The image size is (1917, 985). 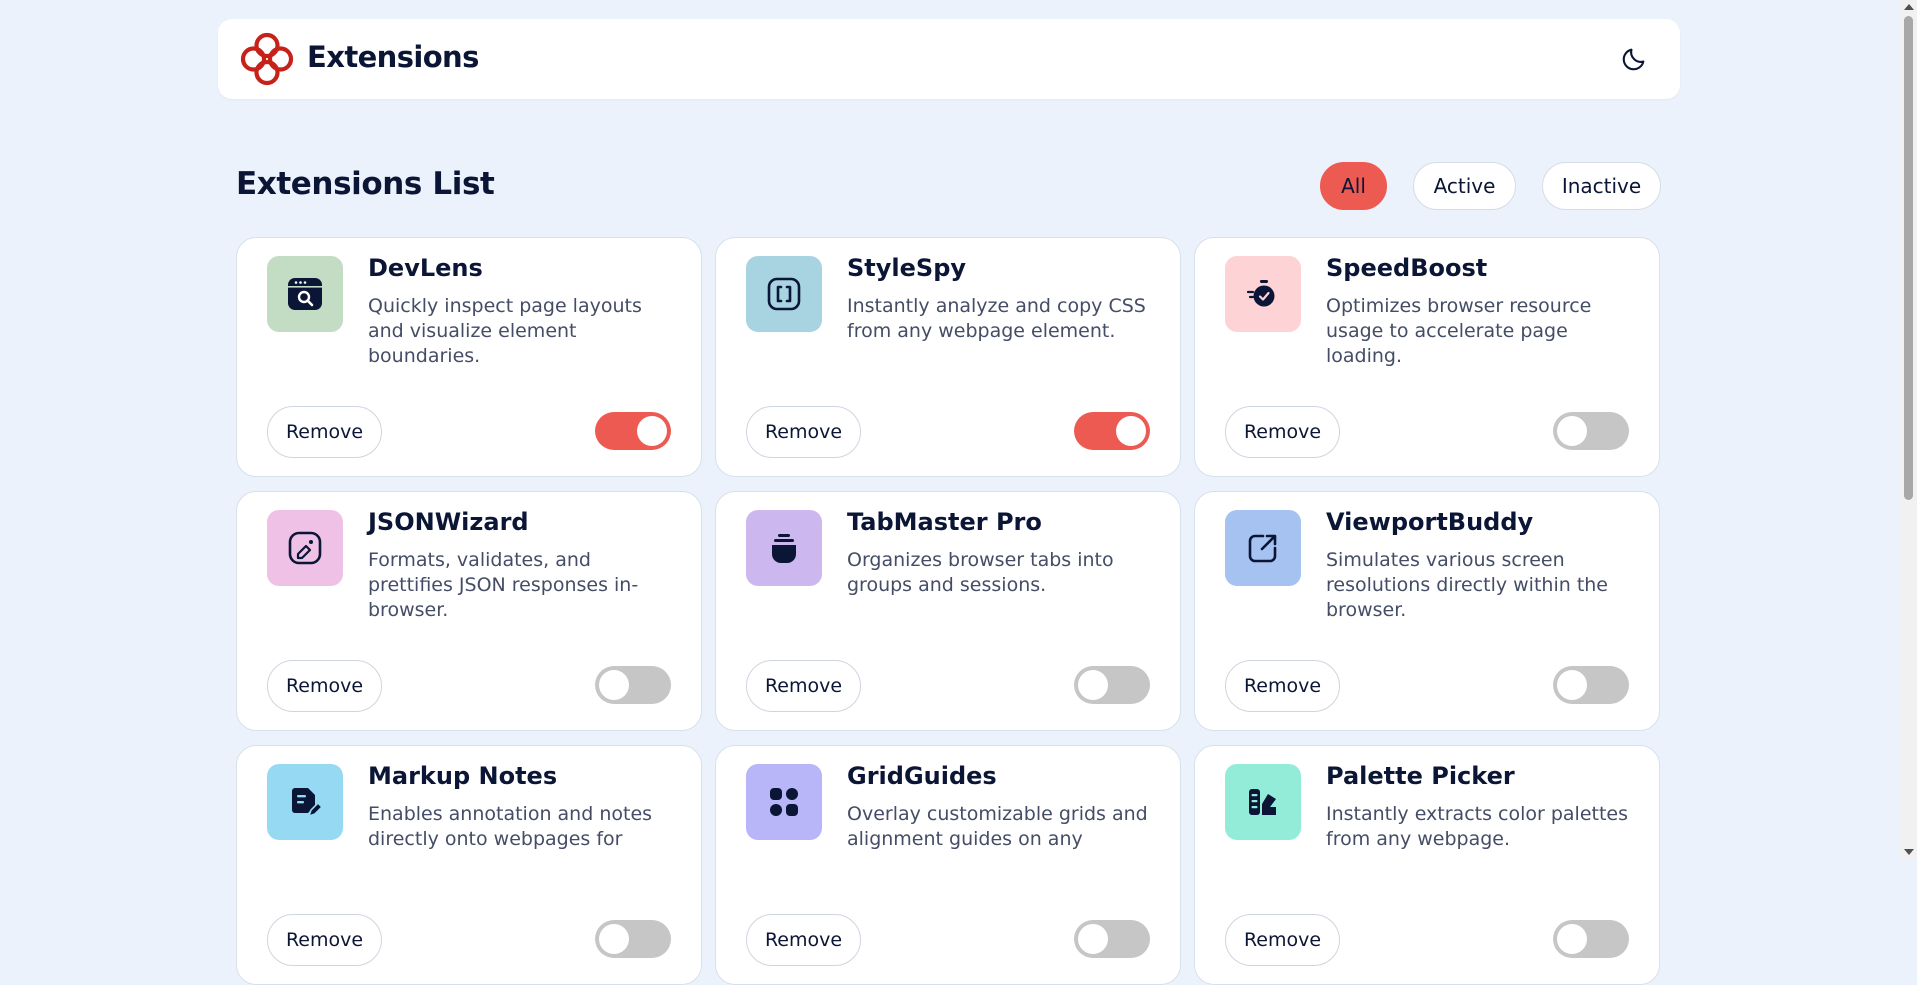 What do you see at coordinates (448, 522) in the screenshot?
I see `extension-name: JSONWizard` at bounding box center [448, 522].